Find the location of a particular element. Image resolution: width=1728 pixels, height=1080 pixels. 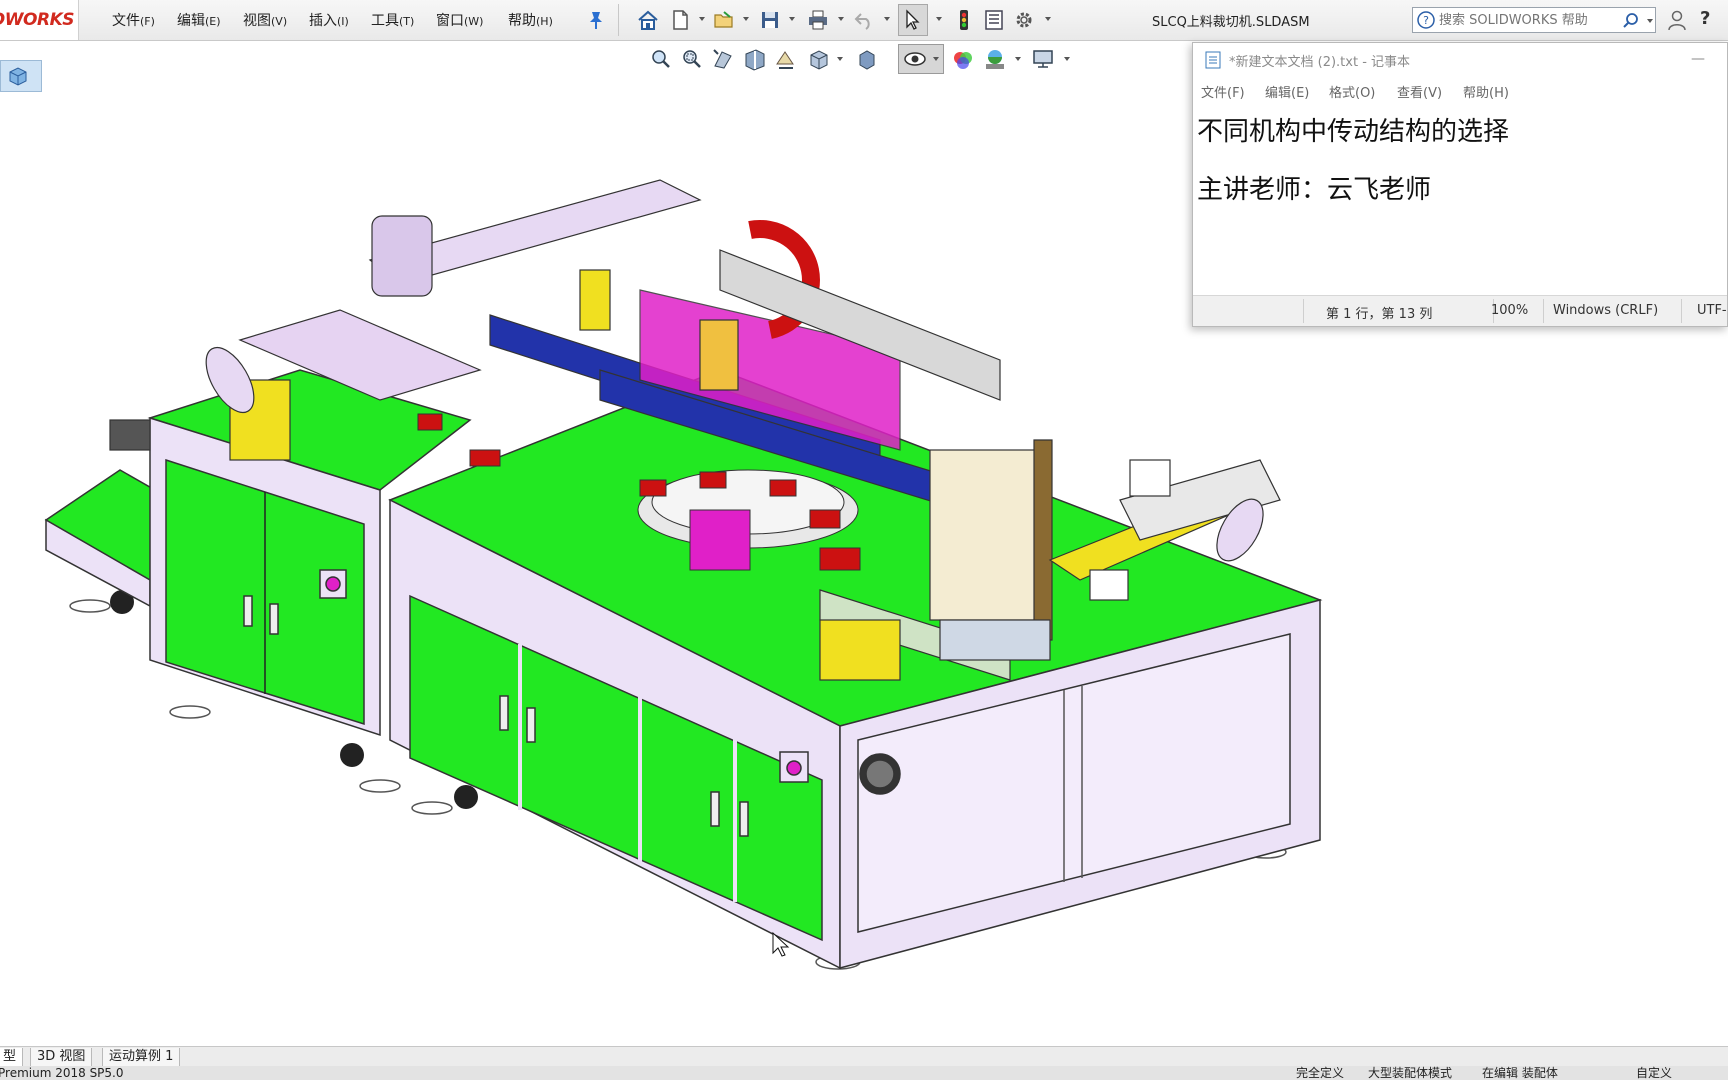

tab-motion-study-1: 运动算例 1 is located at coordinates (141, 1057).